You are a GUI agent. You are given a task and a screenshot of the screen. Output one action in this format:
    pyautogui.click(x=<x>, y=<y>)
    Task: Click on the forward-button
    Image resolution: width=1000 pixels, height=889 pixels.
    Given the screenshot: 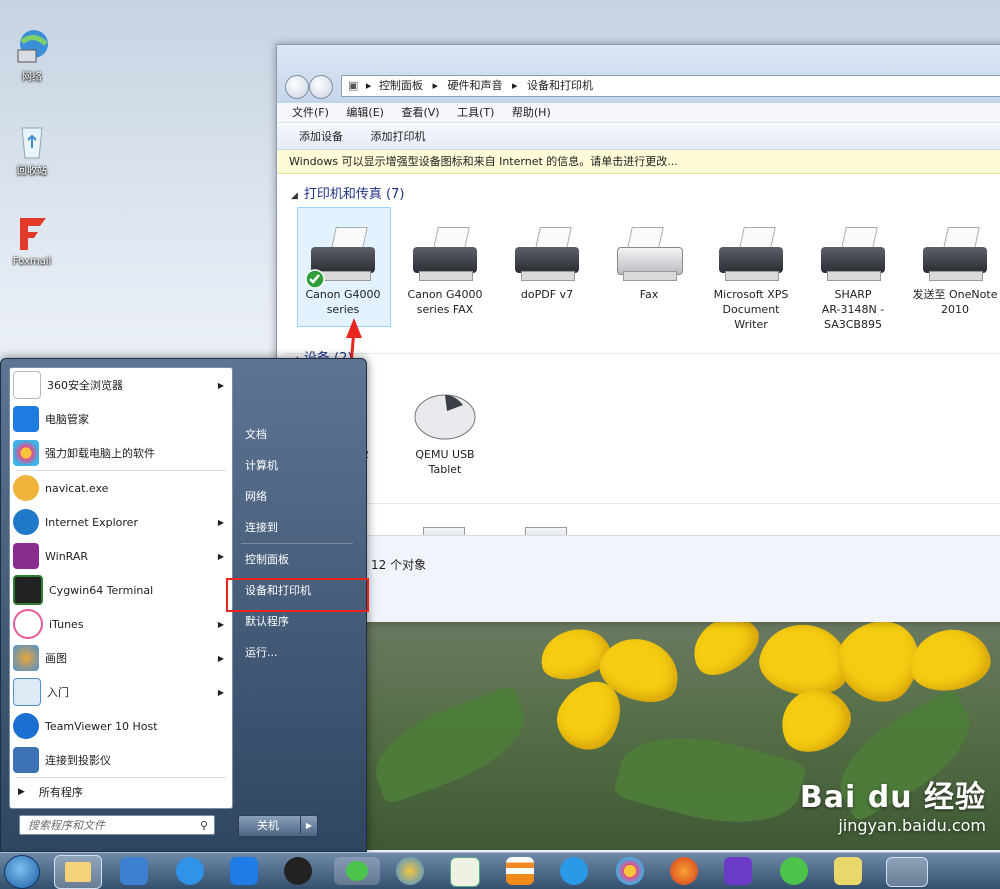 What is the action you would take?
    pyautogui.click(x=321, y=87)
    